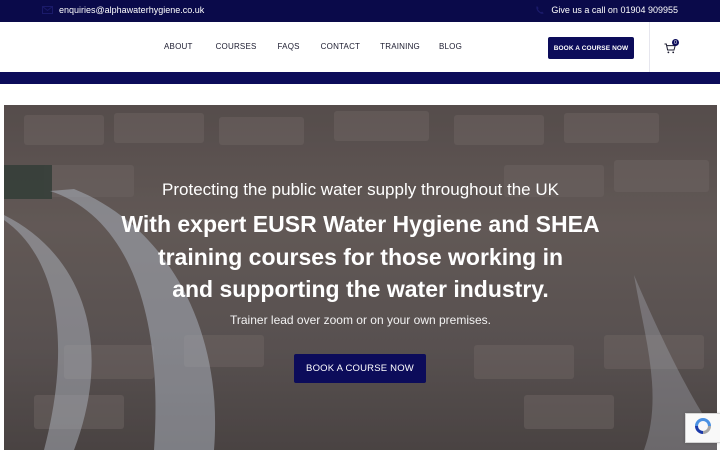  I want to click on book-course-button: BOOK A COURSE NOW, so click(591, 48).